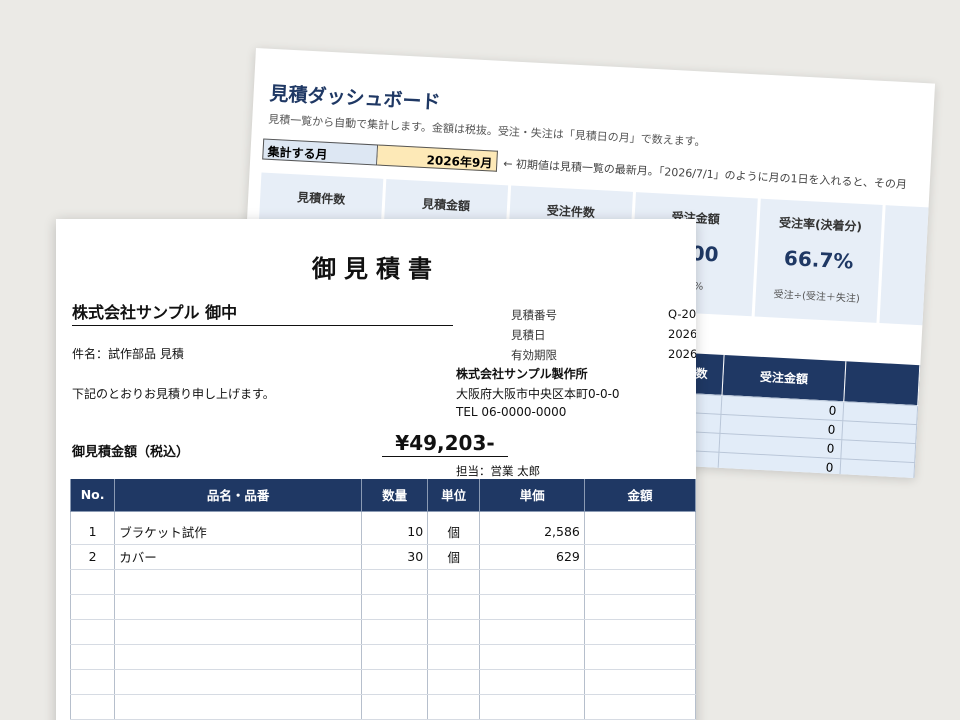  Describe the element at coordinates (238, 557) in the screenshot. I see `item-name: カバー` at that location.